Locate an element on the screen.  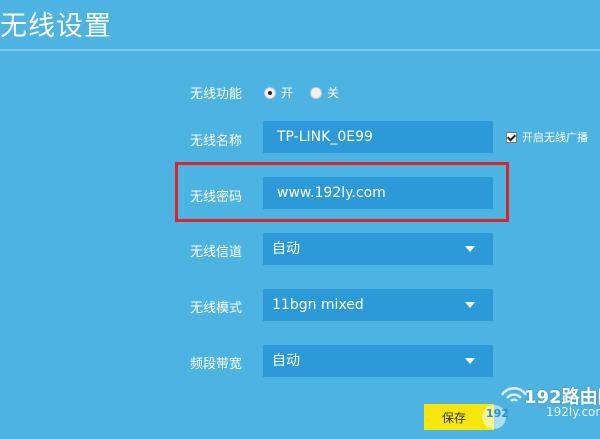
wireless-function-label: 无线功能 is located at coordinates (216, 94).